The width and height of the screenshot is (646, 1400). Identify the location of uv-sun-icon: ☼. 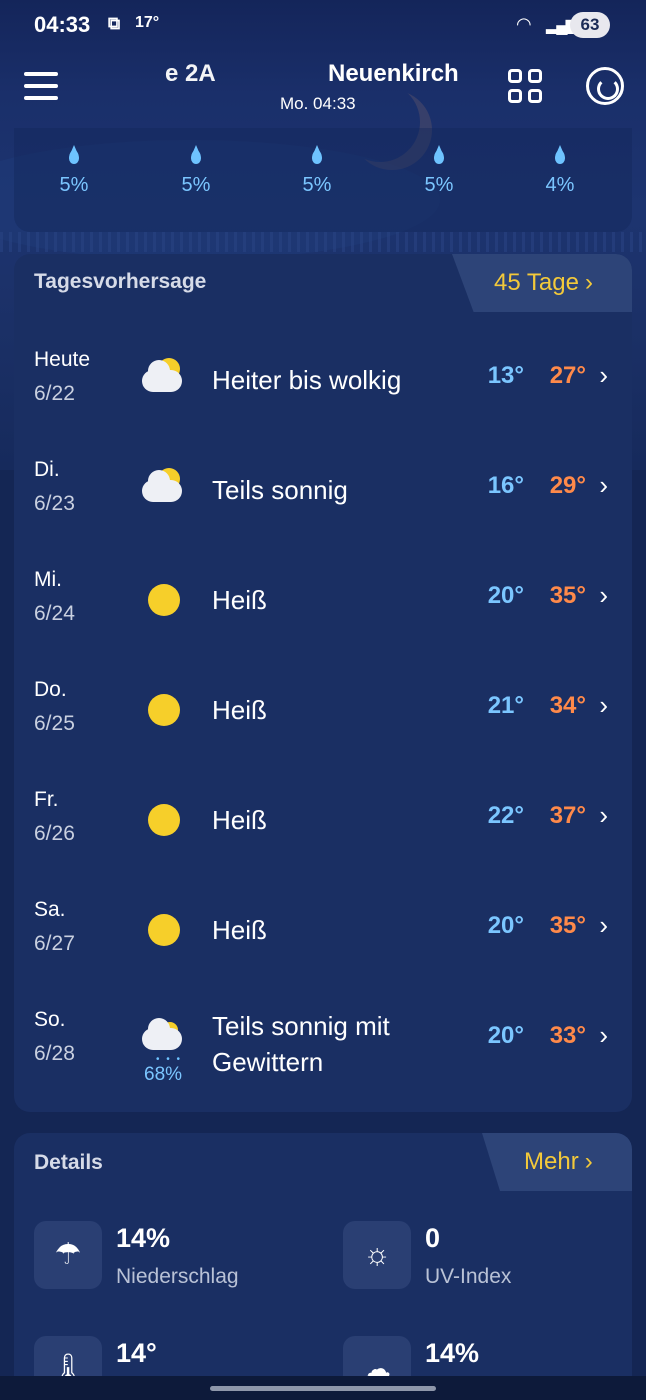
(377, 1255).